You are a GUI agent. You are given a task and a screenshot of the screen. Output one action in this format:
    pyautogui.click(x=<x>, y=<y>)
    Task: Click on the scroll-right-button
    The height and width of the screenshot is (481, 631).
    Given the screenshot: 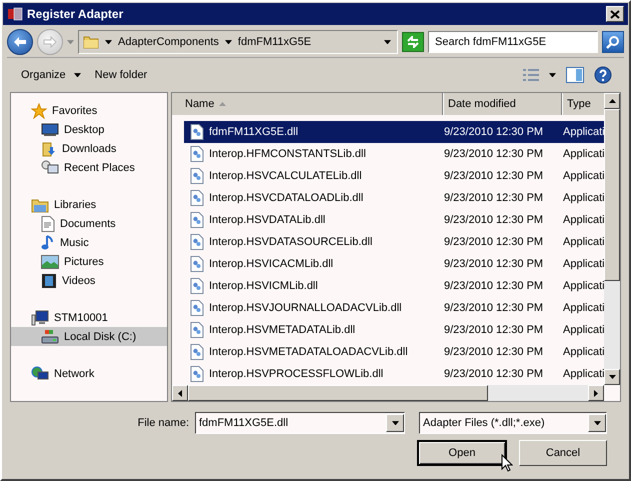 What is the action you would take?
    pyautogui.click(x=596, y=393)
    